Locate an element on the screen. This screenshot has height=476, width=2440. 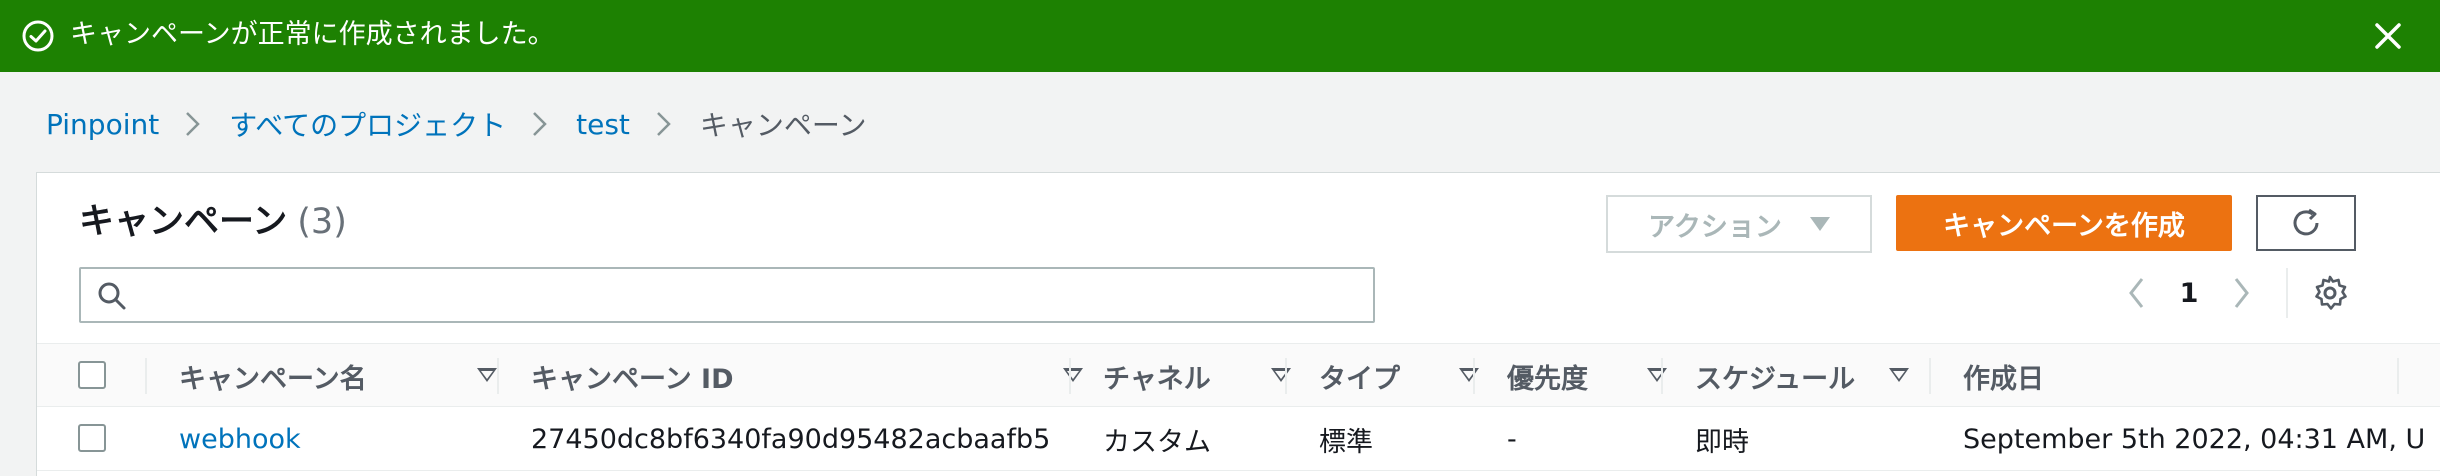
column-label: スケジュール is located at coordinates (1775, 379).